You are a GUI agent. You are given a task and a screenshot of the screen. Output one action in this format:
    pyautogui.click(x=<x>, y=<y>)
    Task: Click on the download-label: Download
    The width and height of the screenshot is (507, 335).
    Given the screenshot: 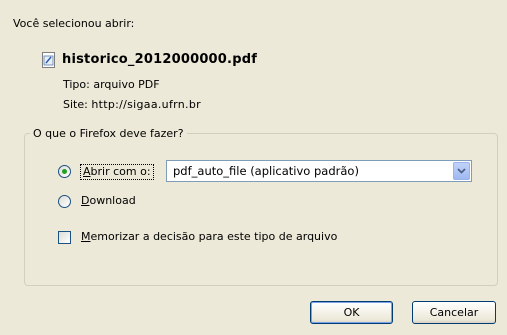 What is the action you would take?
    pyautogui.click(x=108, y=200)
    